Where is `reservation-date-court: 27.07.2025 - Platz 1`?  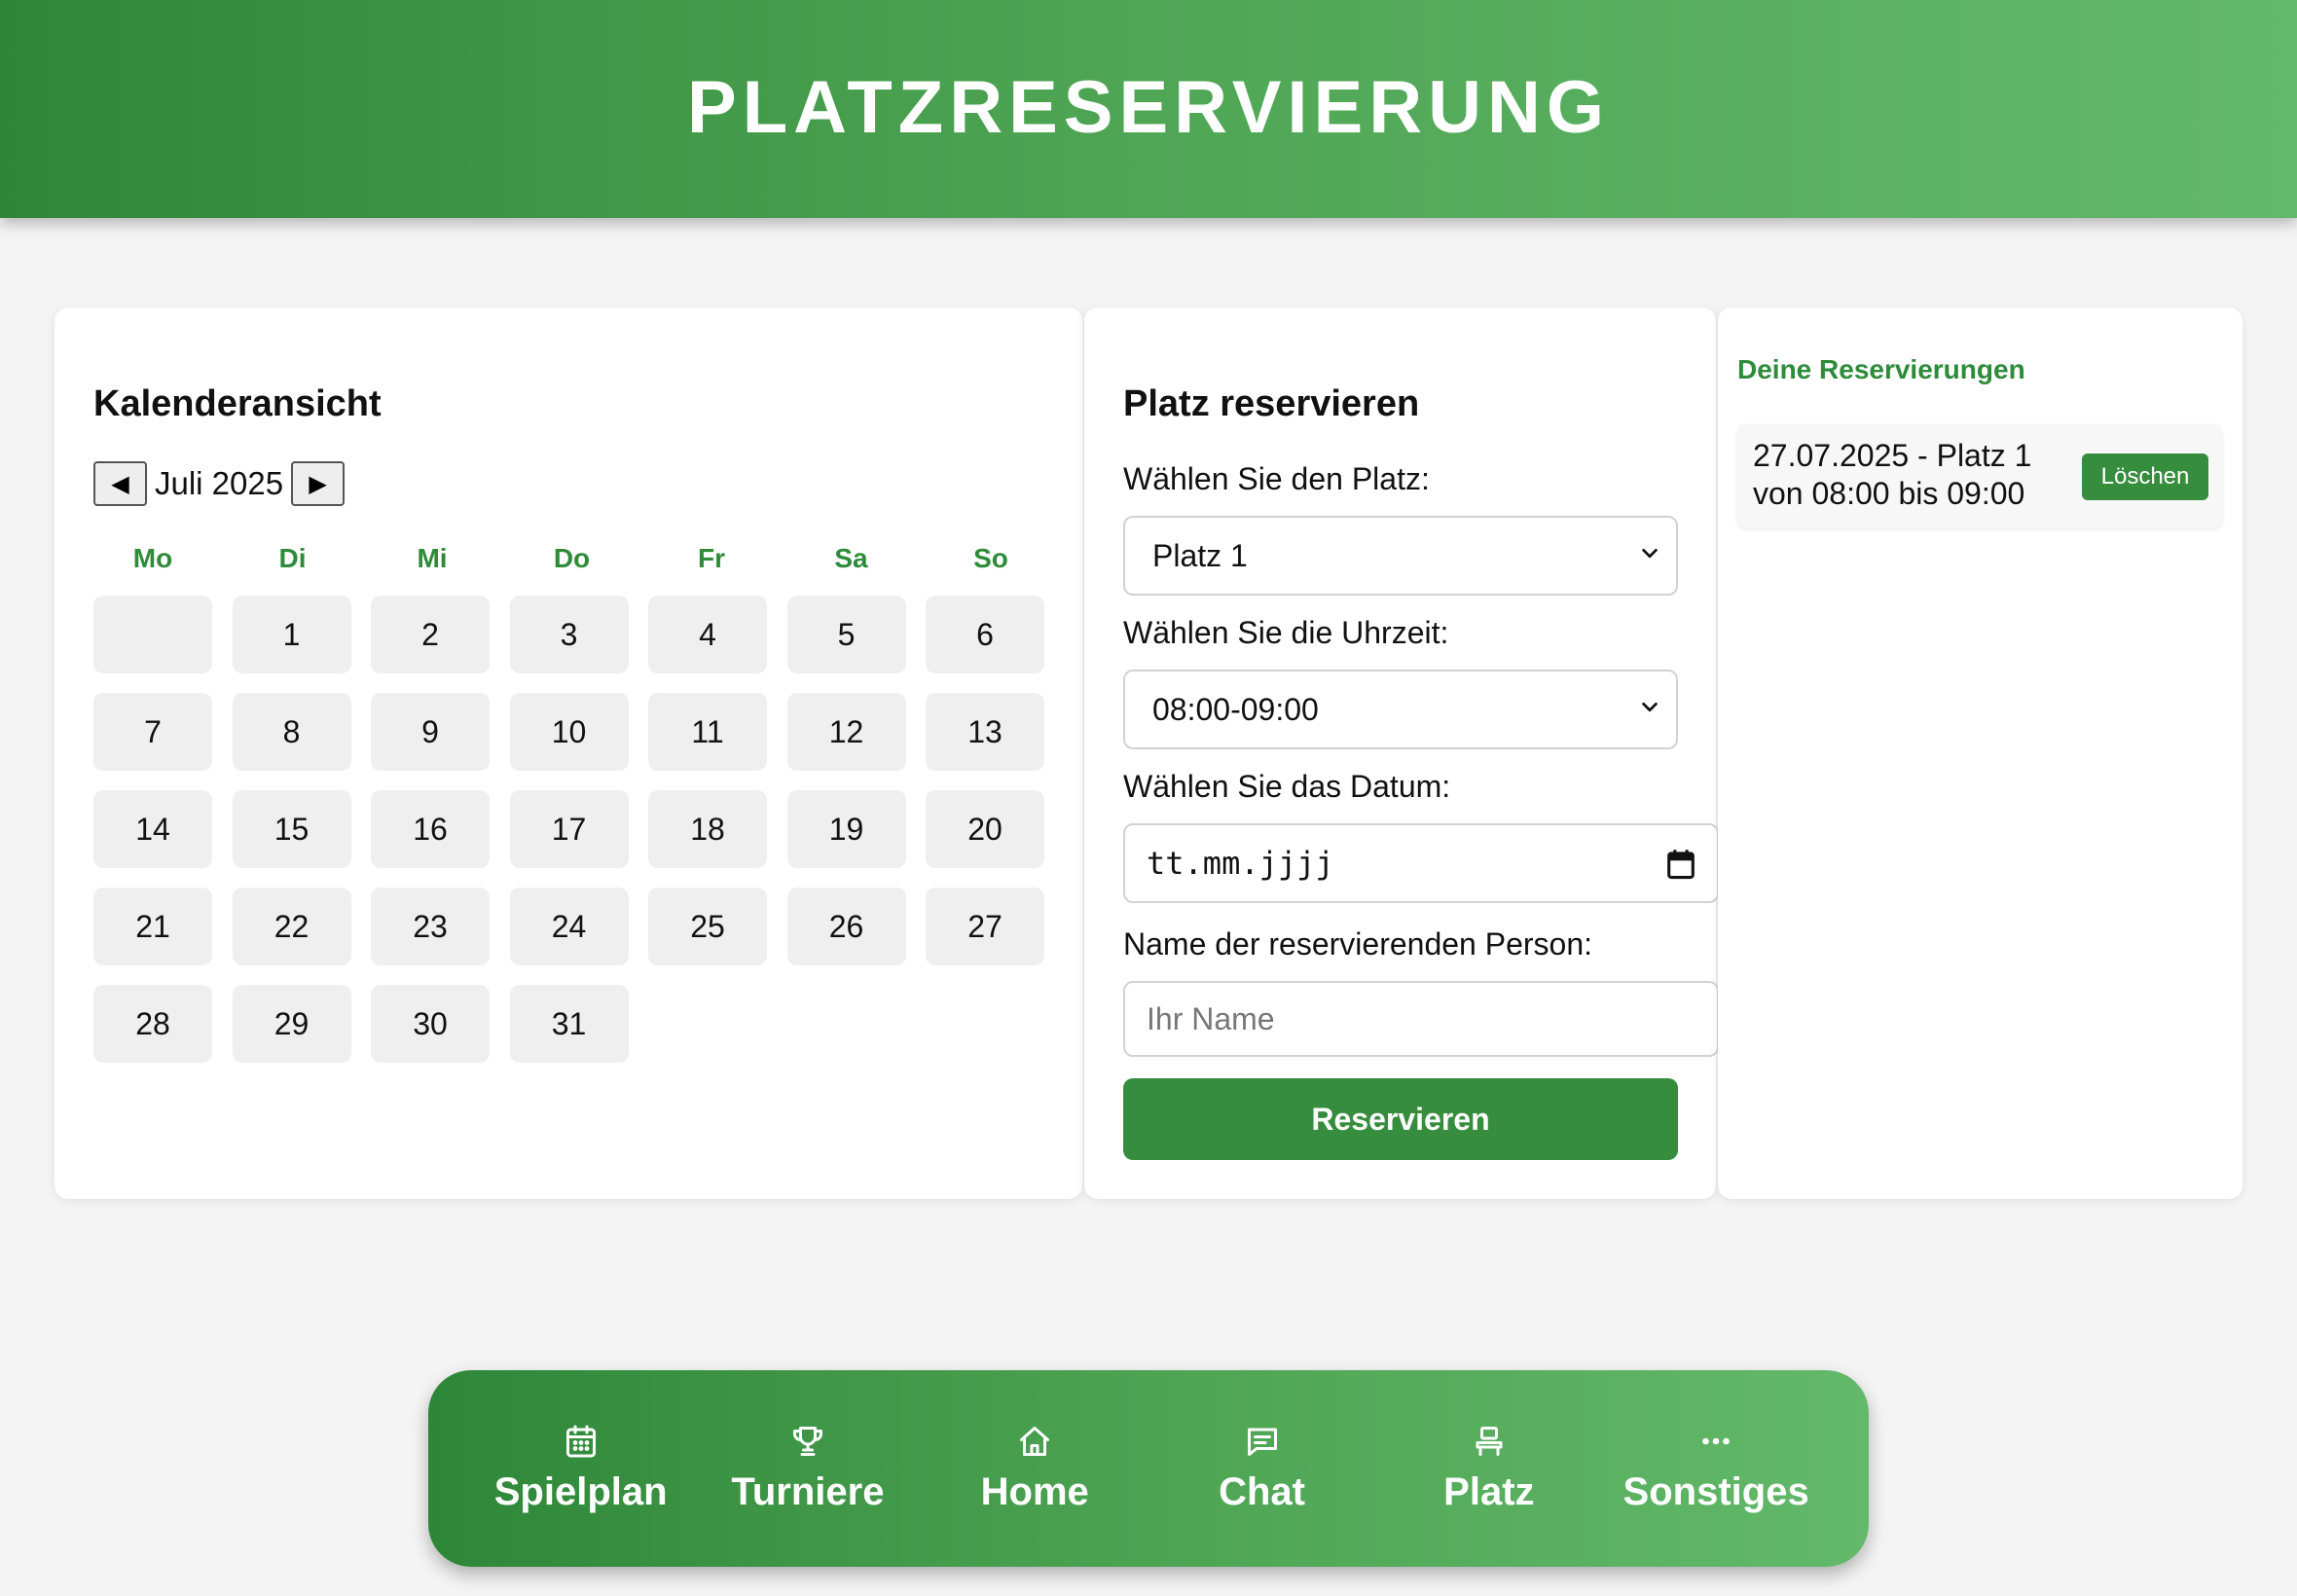 reservation-date-court: 27.07.2025 - Platz 1 is located at coordinates (1892, 455).